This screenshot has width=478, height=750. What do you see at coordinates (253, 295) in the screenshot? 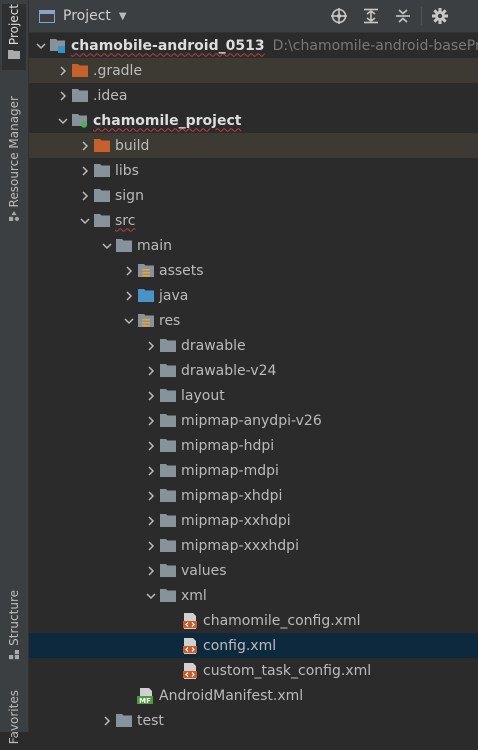
I see `tree-row-java: java` at bounding box center [253, 295].